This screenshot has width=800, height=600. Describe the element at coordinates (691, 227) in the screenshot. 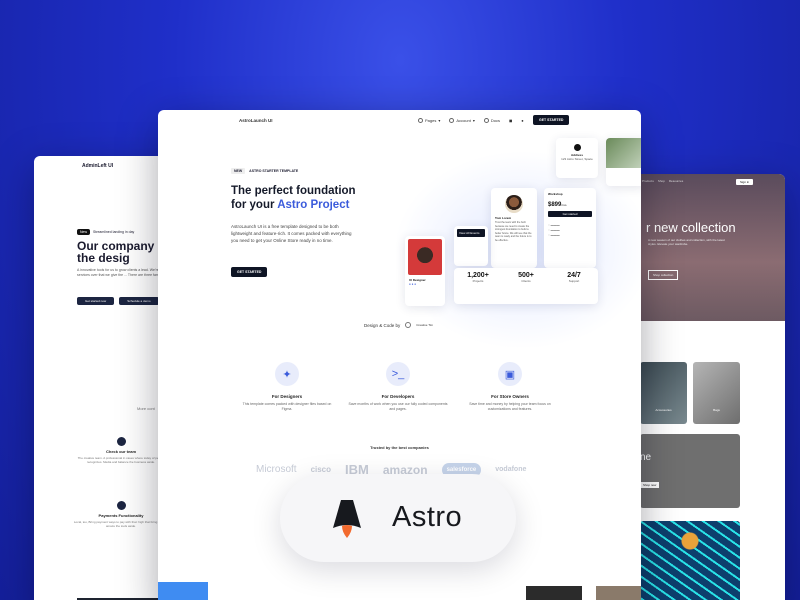

I see `right-headline: r new collection` at that location.